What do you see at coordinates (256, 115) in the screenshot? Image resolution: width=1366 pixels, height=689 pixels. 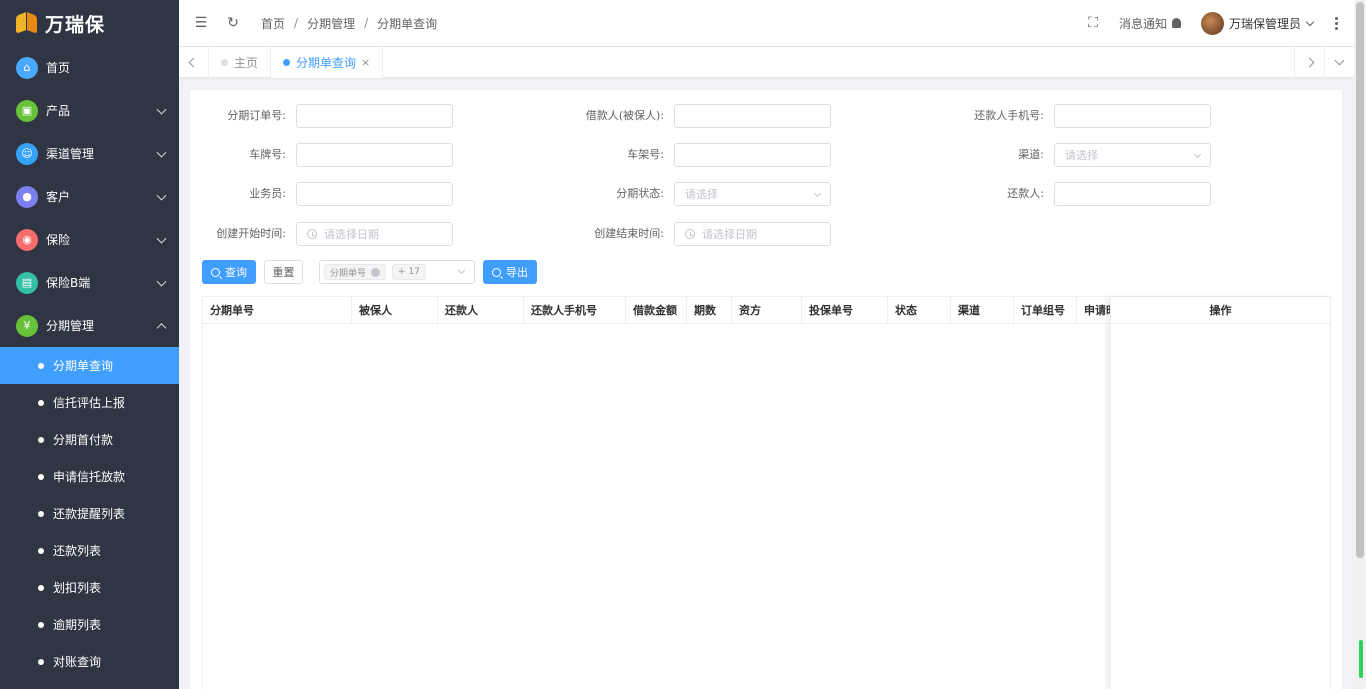 I see `order-no-label: 分期订单号:` at bounding box center [256, 115].